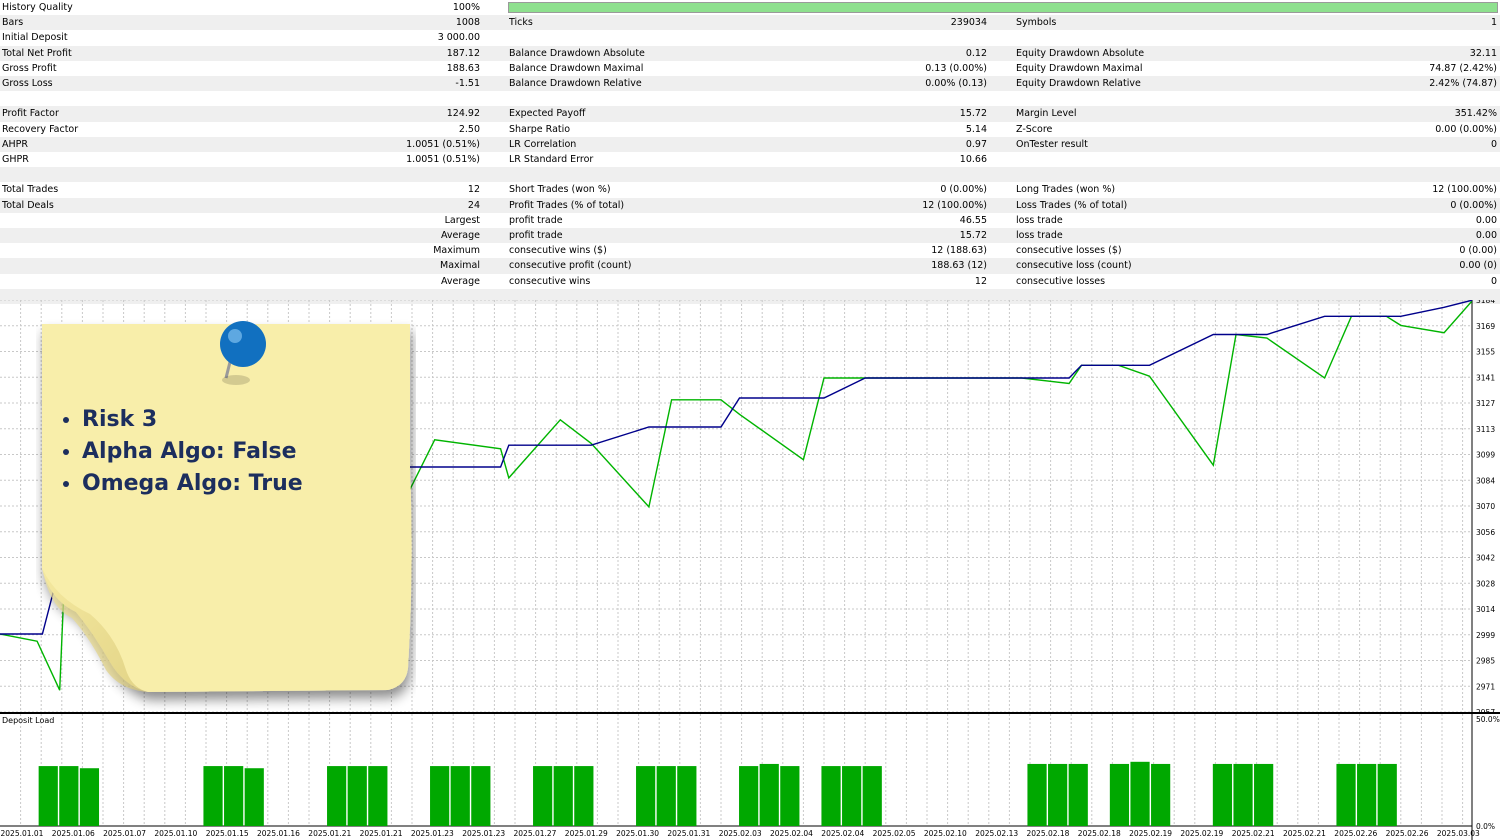  I want to click on report-value: 74.87 (2.42%), so click(1463, 68).